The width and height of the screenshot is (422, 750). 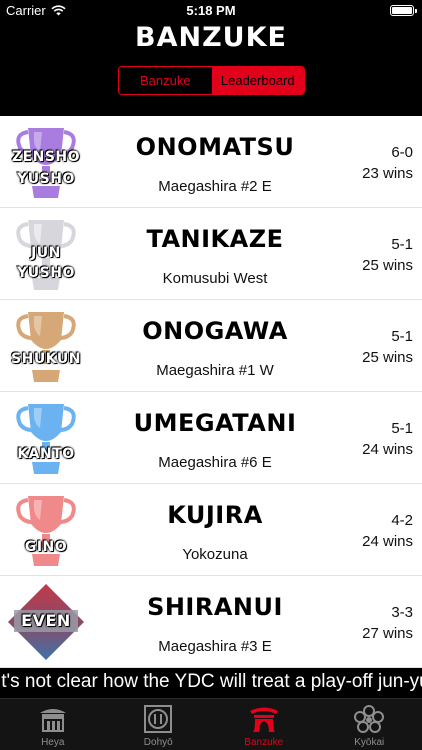 I want to click on dohyo-ring-icon, so click(x=158, y=719).